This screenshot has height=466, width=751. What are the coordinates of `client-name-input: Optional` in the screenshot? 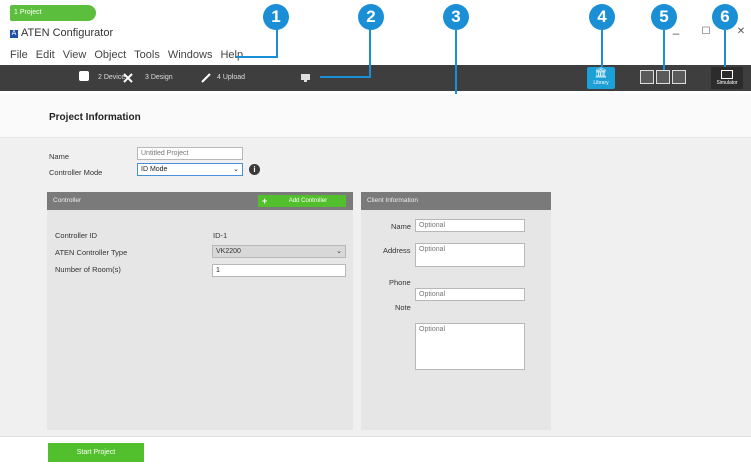 It's located at (470, 225).